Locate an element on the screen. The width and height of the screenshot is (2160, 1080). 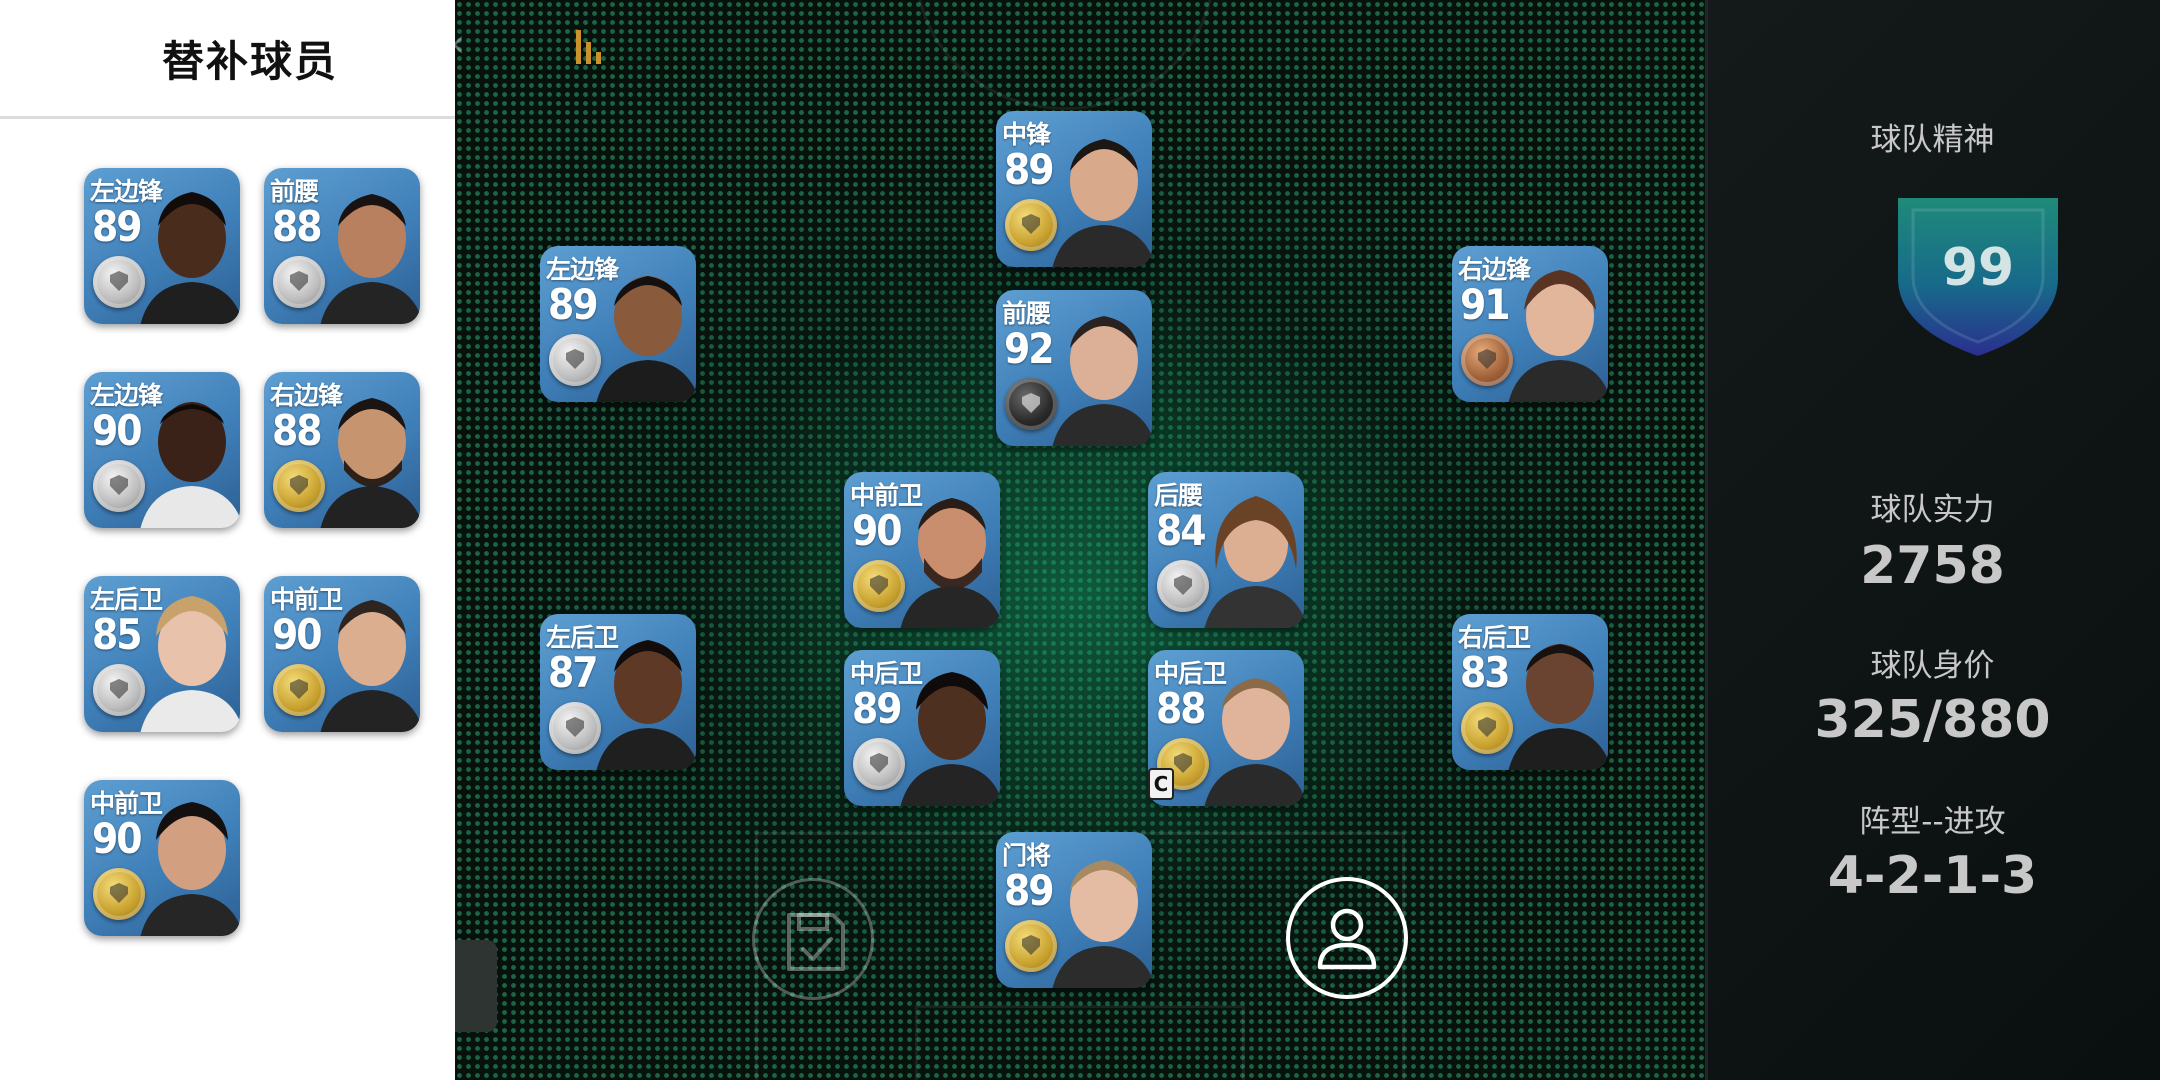
lineup-card-cmf: 中前卫 90 is located at coordinates (922, 550).